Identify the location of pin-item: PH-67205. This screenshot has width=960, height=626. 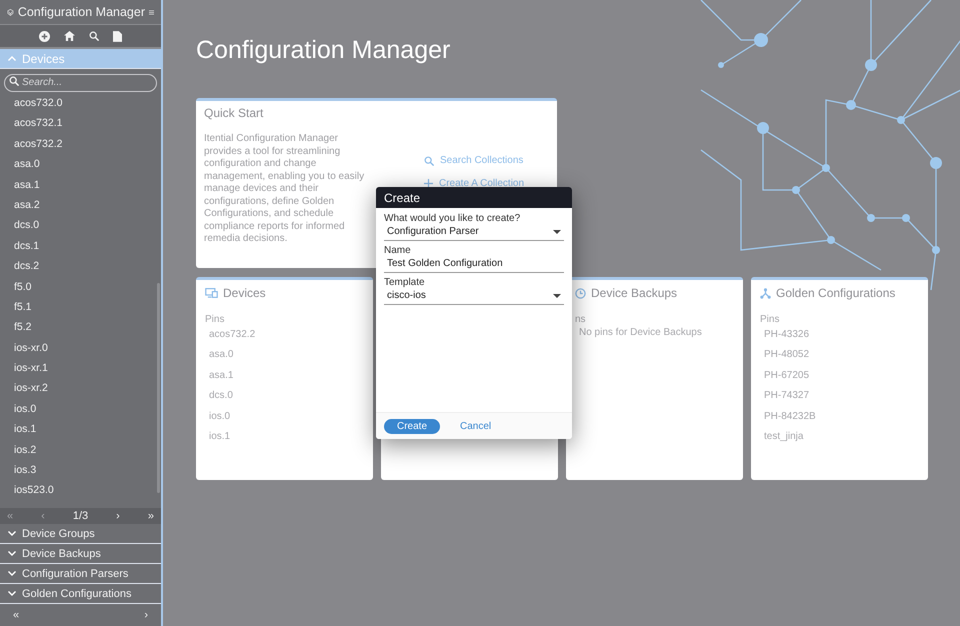
(841, 376).